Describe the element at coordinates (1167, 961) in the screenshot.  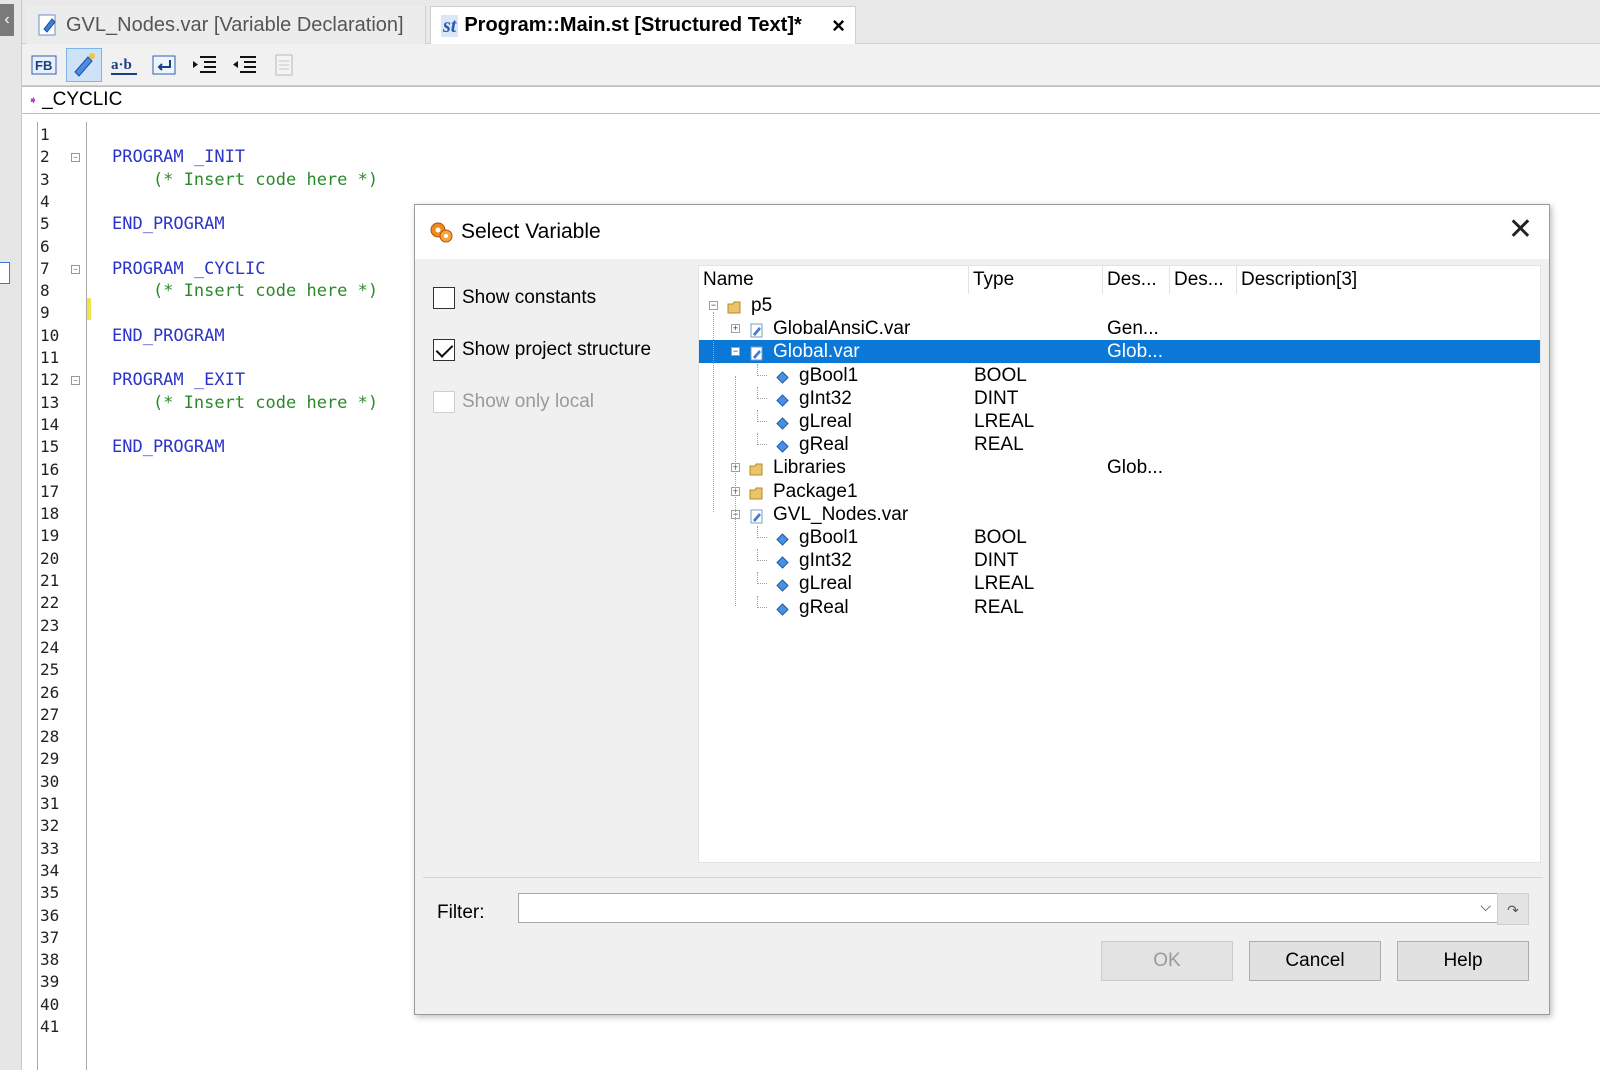
I see `ok-button: OK` at that location.